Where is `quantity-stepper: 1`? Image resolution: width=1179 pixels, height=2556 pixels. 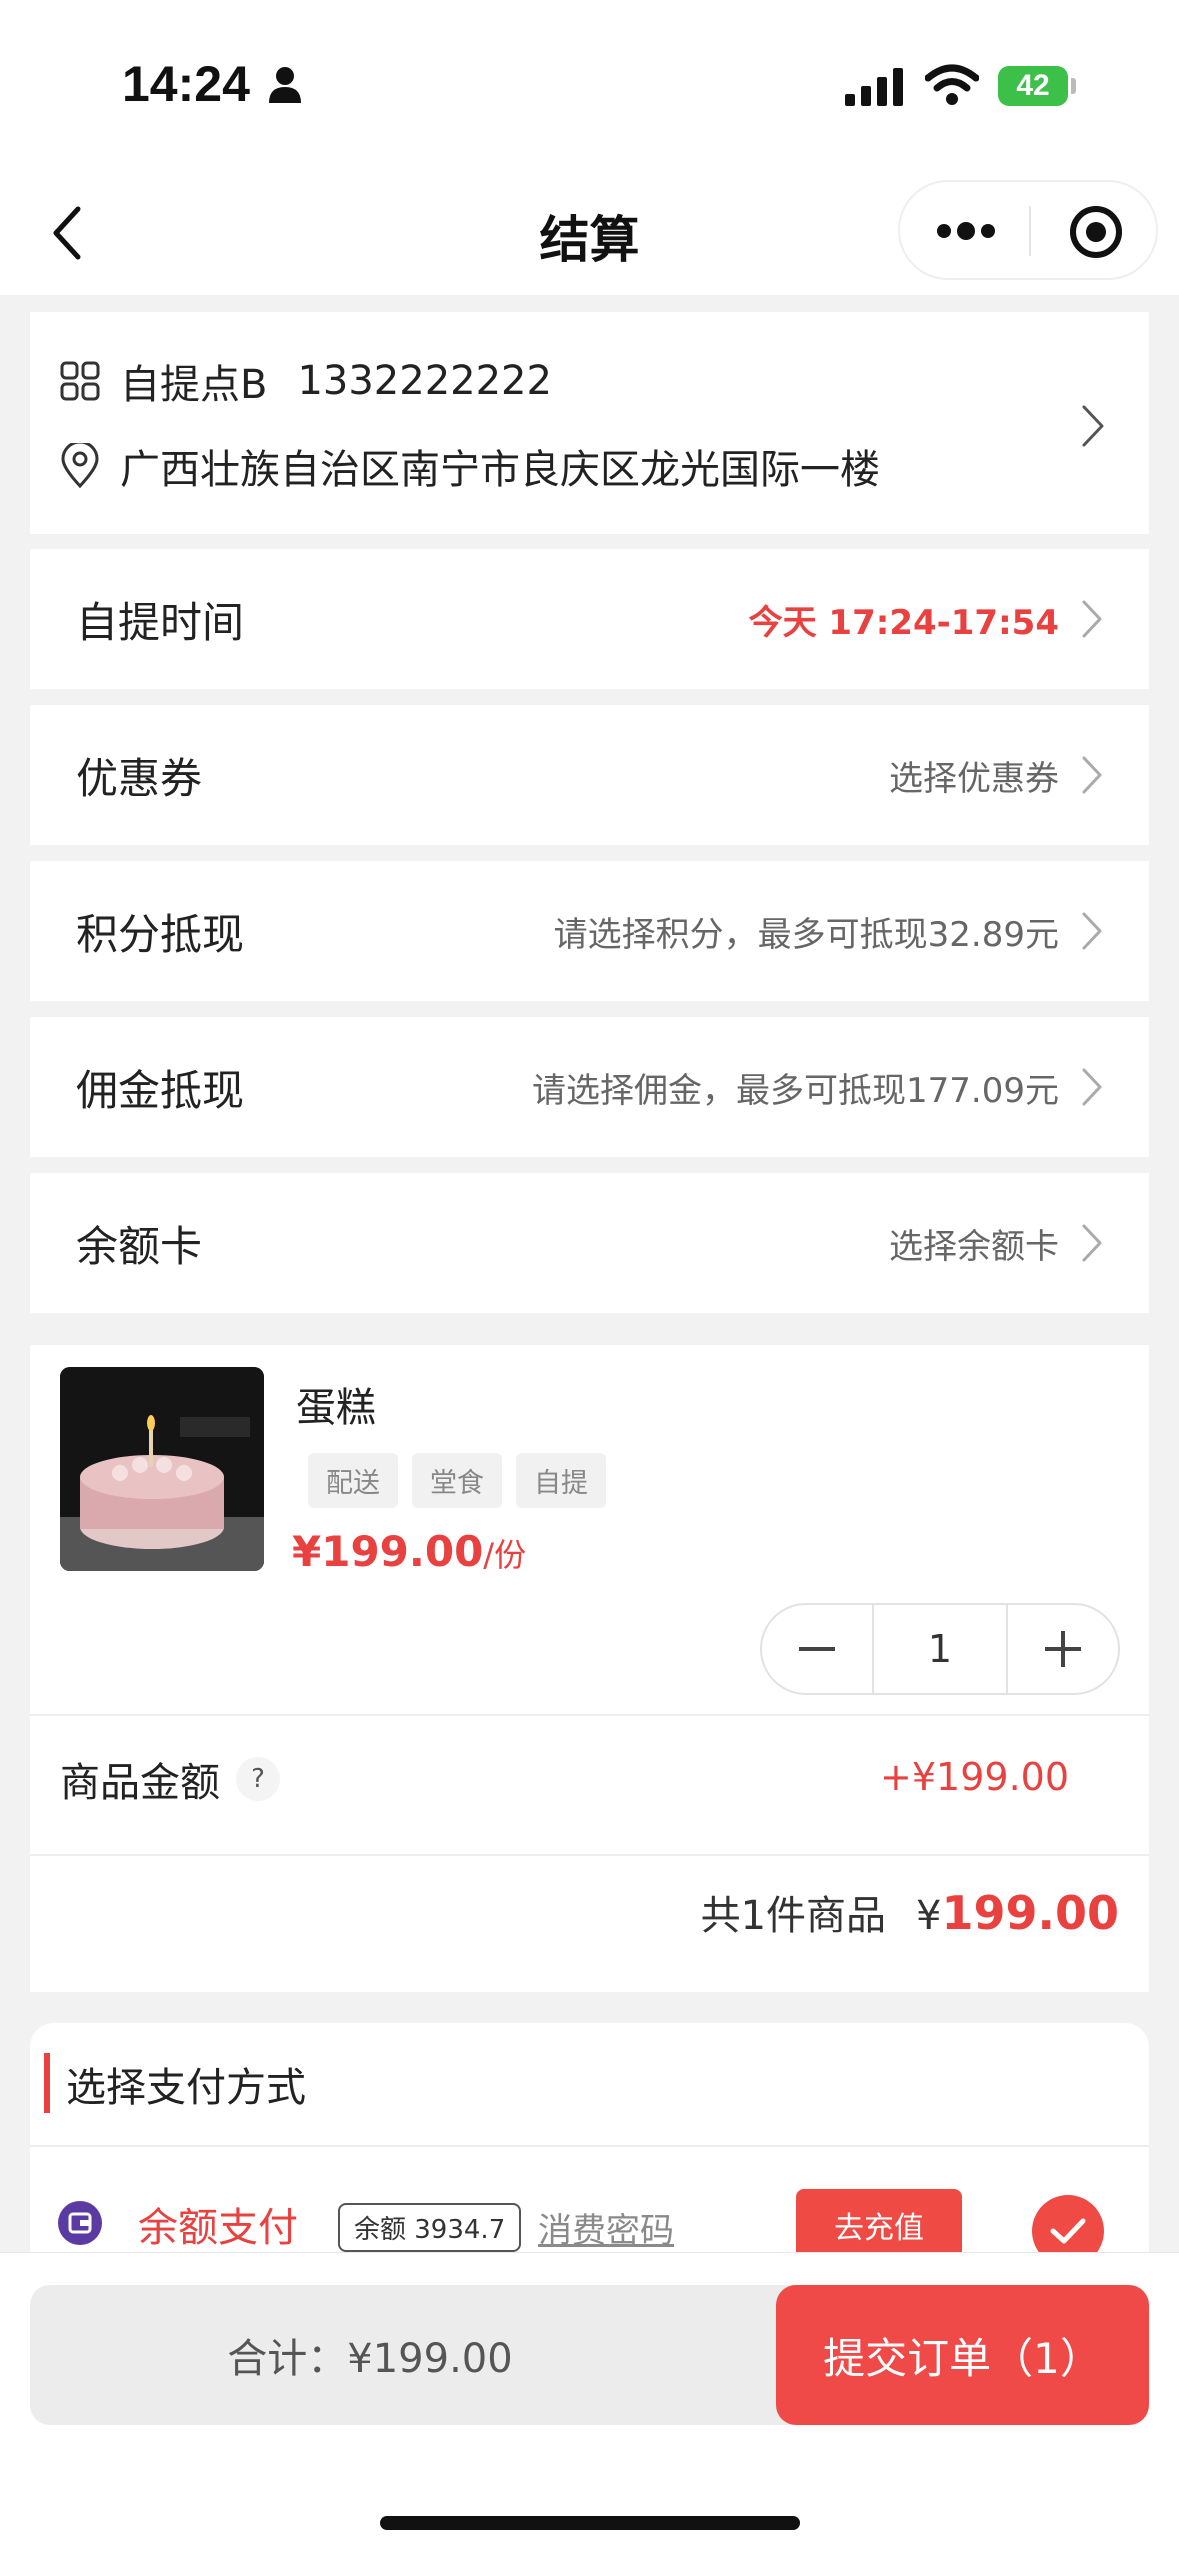 quantity-stepper: 1 is located at coordinates (940, 1649).